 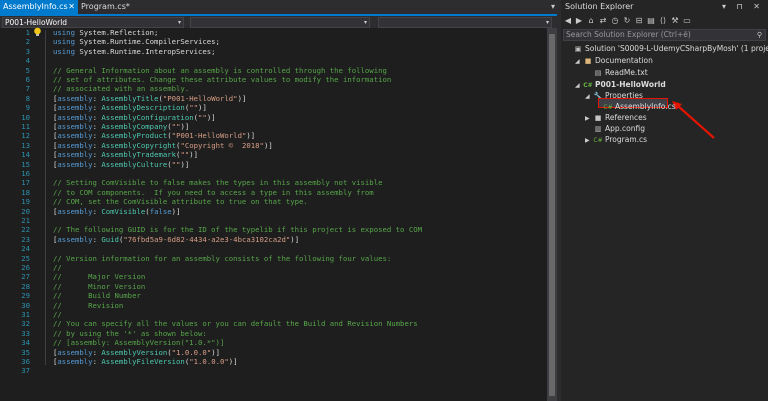 I want to click on code-line: 4, so click(x=273, y=60).